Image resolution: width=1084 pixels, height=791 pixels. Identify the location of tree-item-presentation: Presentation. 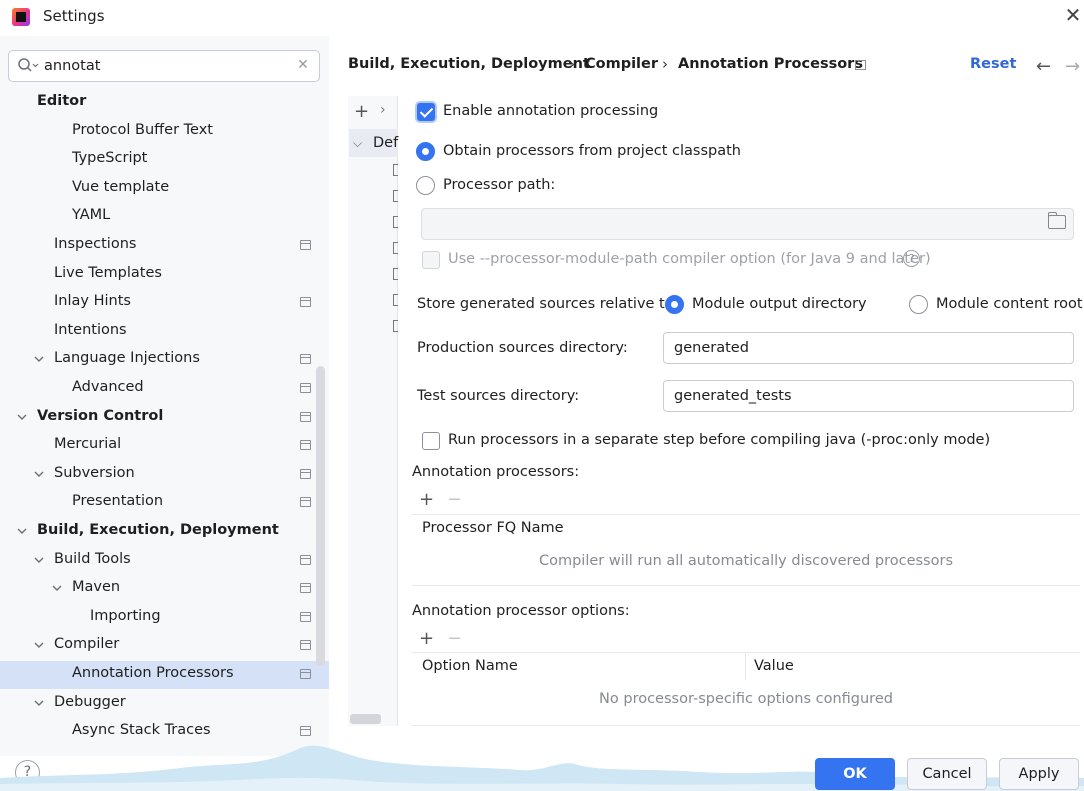
(164, 503).